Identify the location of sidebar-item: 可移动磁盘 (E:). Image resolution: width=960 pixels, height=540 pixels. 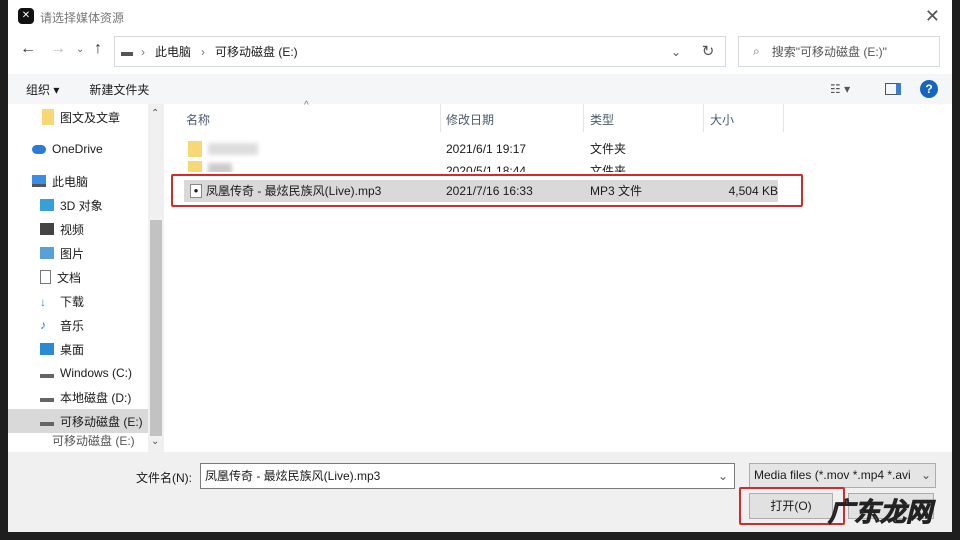
(78, 440).